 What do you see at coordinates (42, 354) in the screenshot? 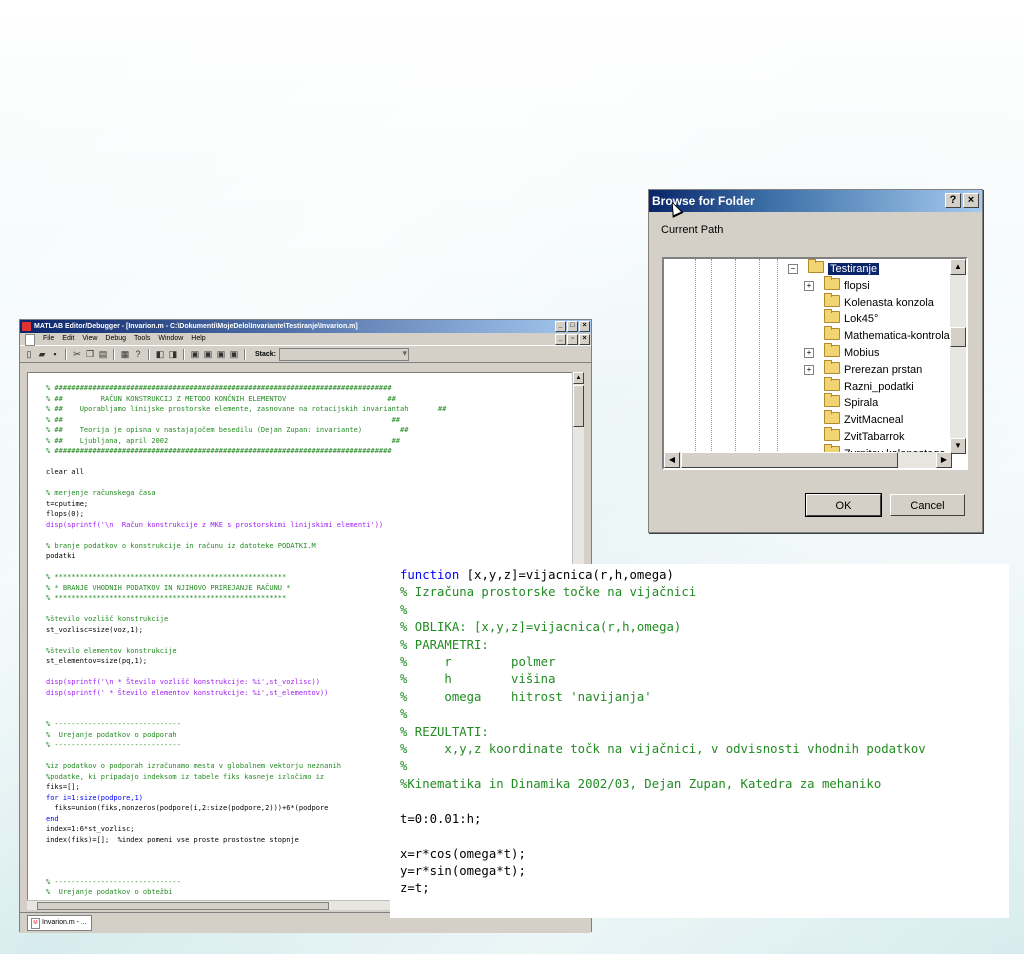
I see `open-folder-icon: ▰` at bounding box center [42, 354].